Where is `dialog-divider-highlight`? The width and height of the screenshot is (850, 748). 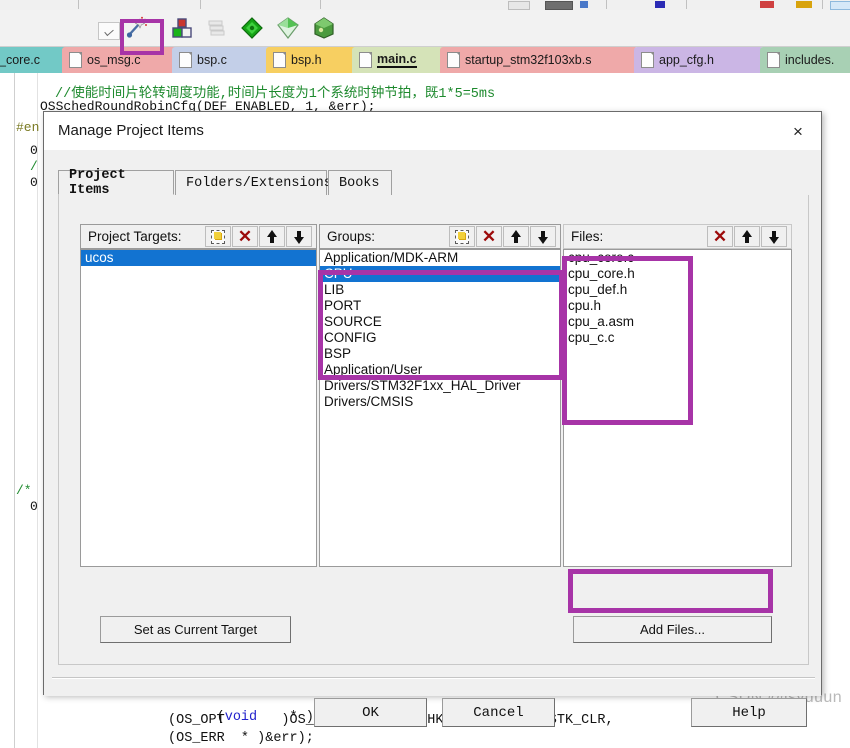
dialog-divider-highlight is located at coordinates (433, 678).